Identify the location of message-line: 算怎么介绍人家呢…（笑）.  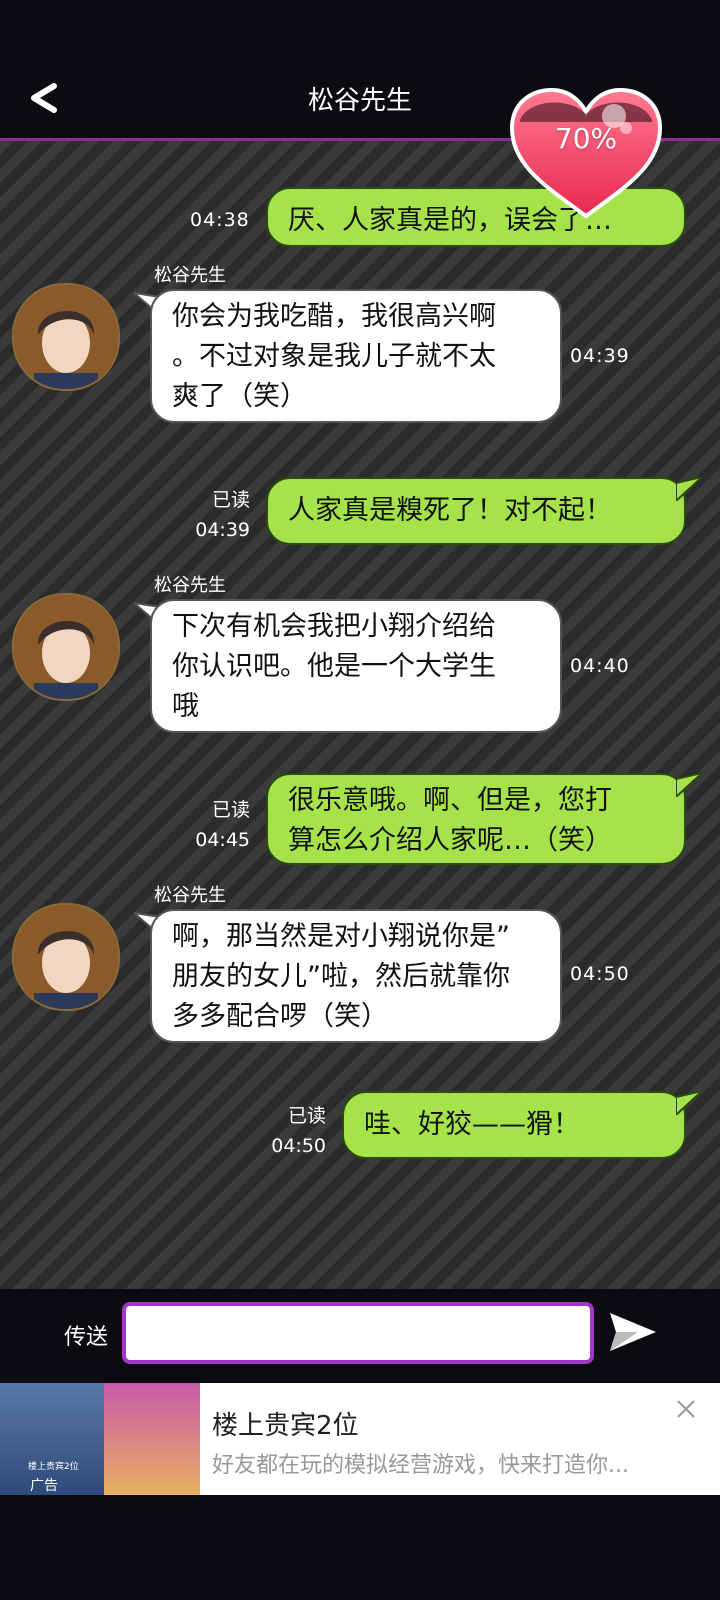
(450, 840).